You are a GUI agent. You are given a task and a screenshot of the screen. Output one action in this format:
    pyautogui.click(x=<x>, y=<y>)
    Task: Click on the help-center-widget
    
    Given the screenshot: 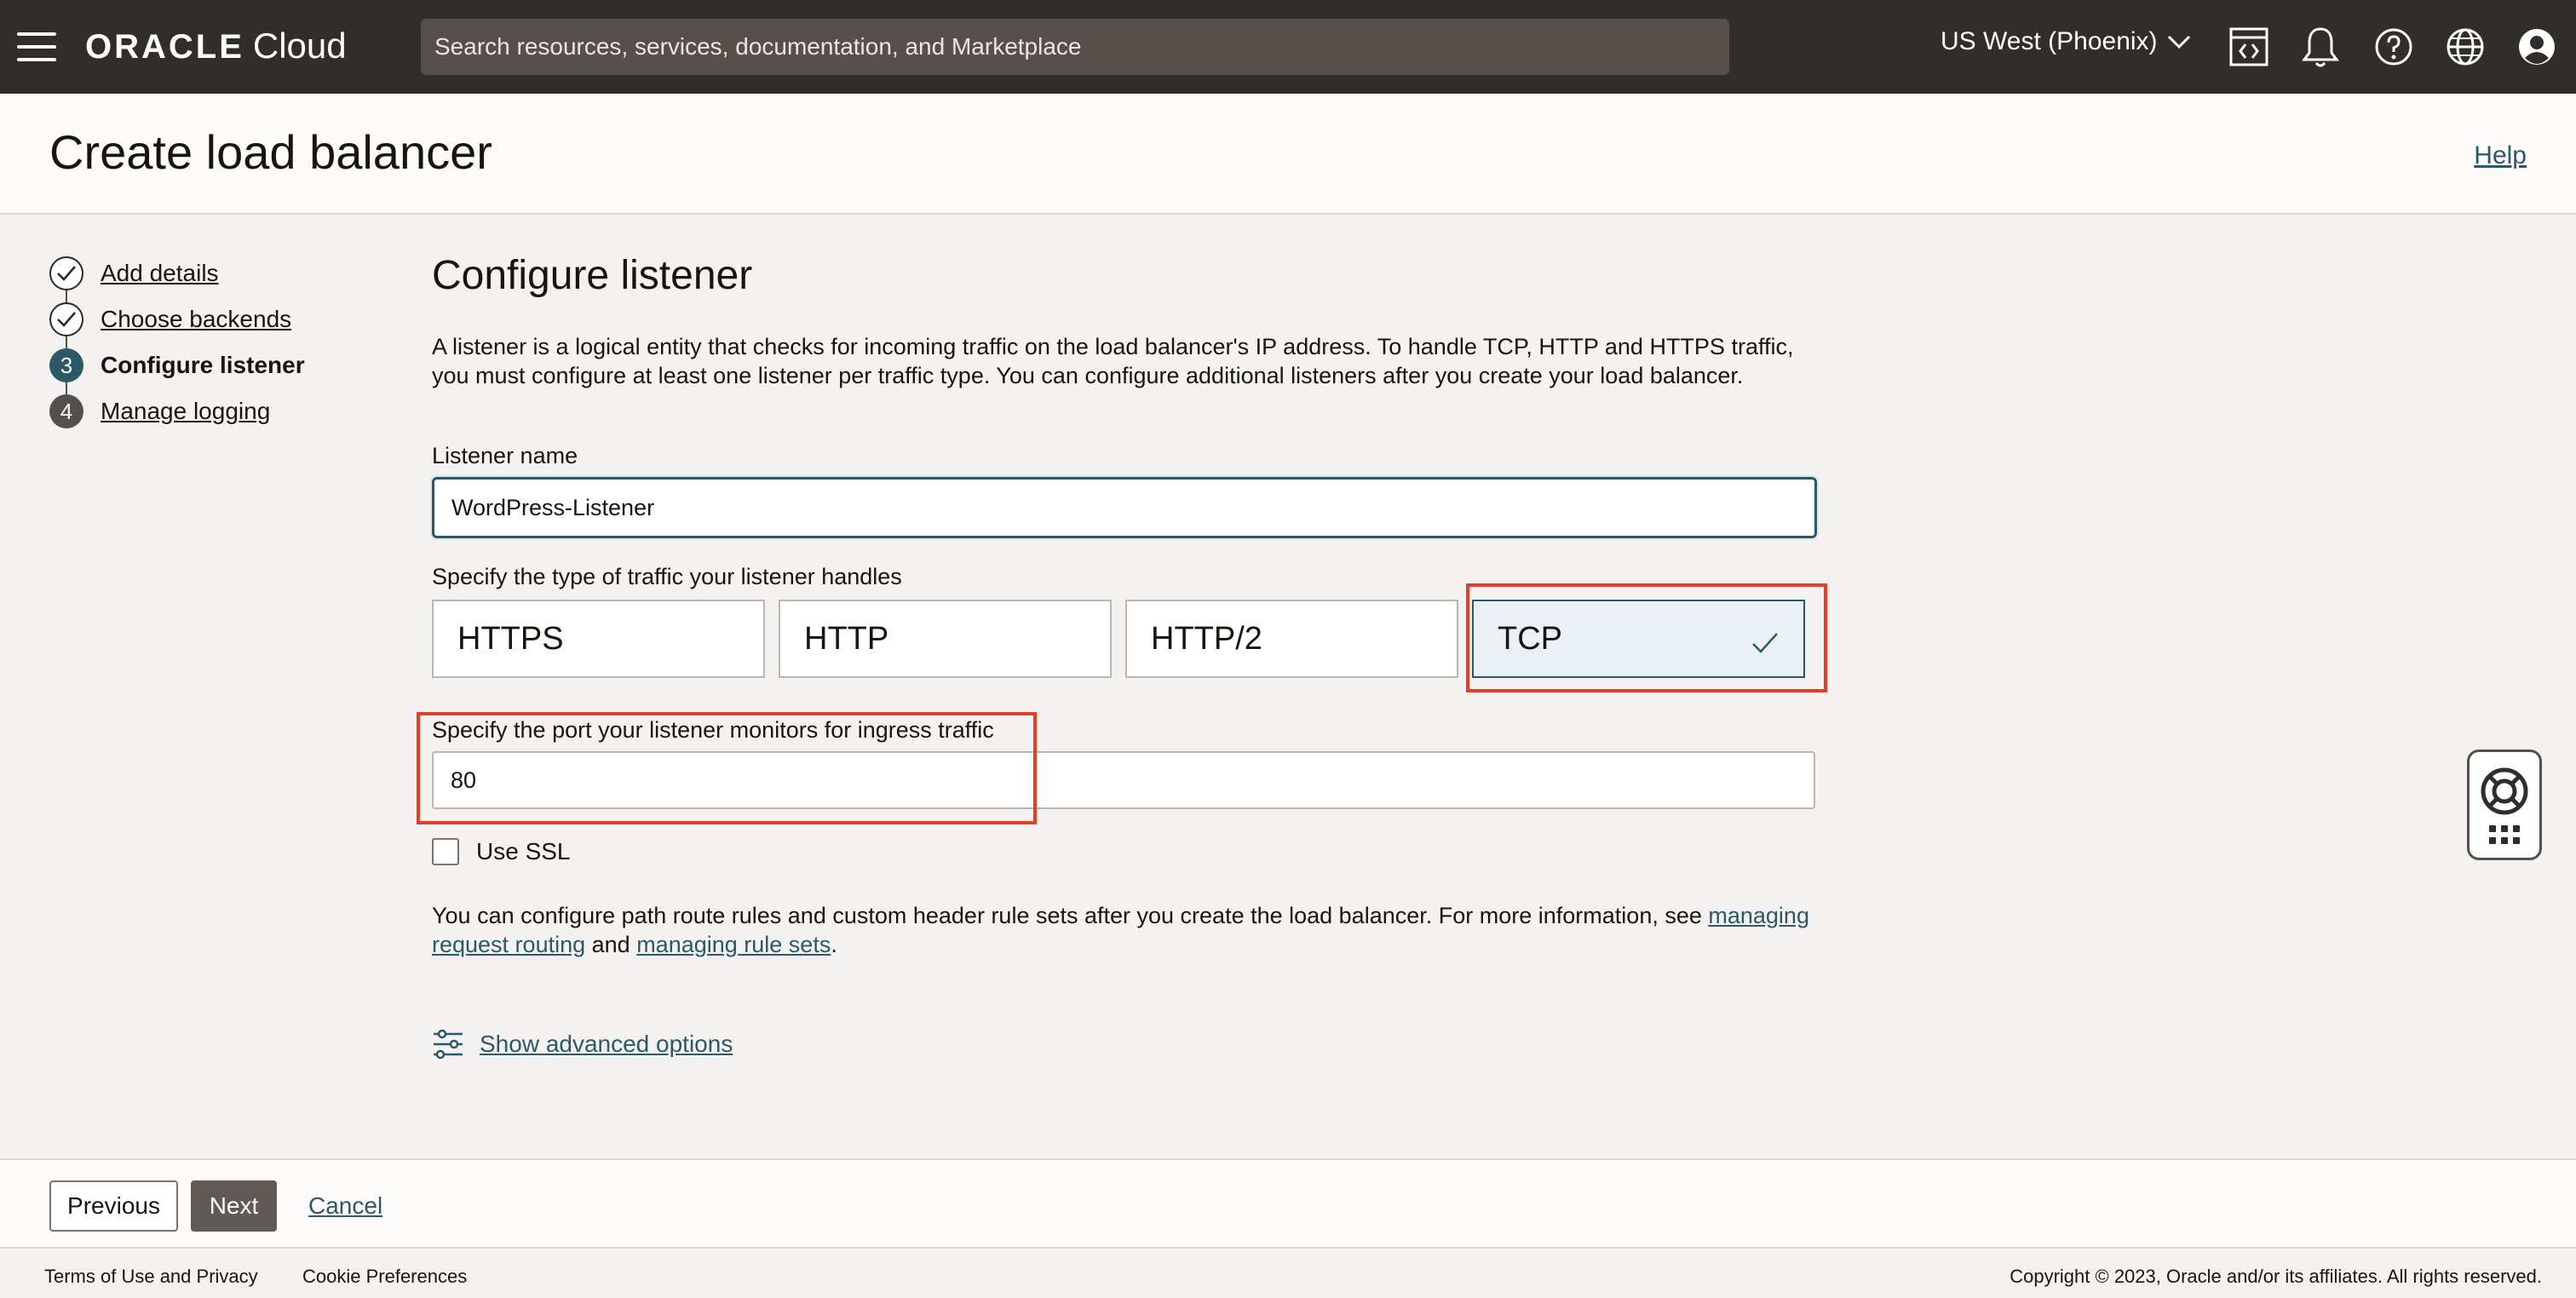 What is the action you would take?
    pyautogui.click(x=2504, y=805)
    